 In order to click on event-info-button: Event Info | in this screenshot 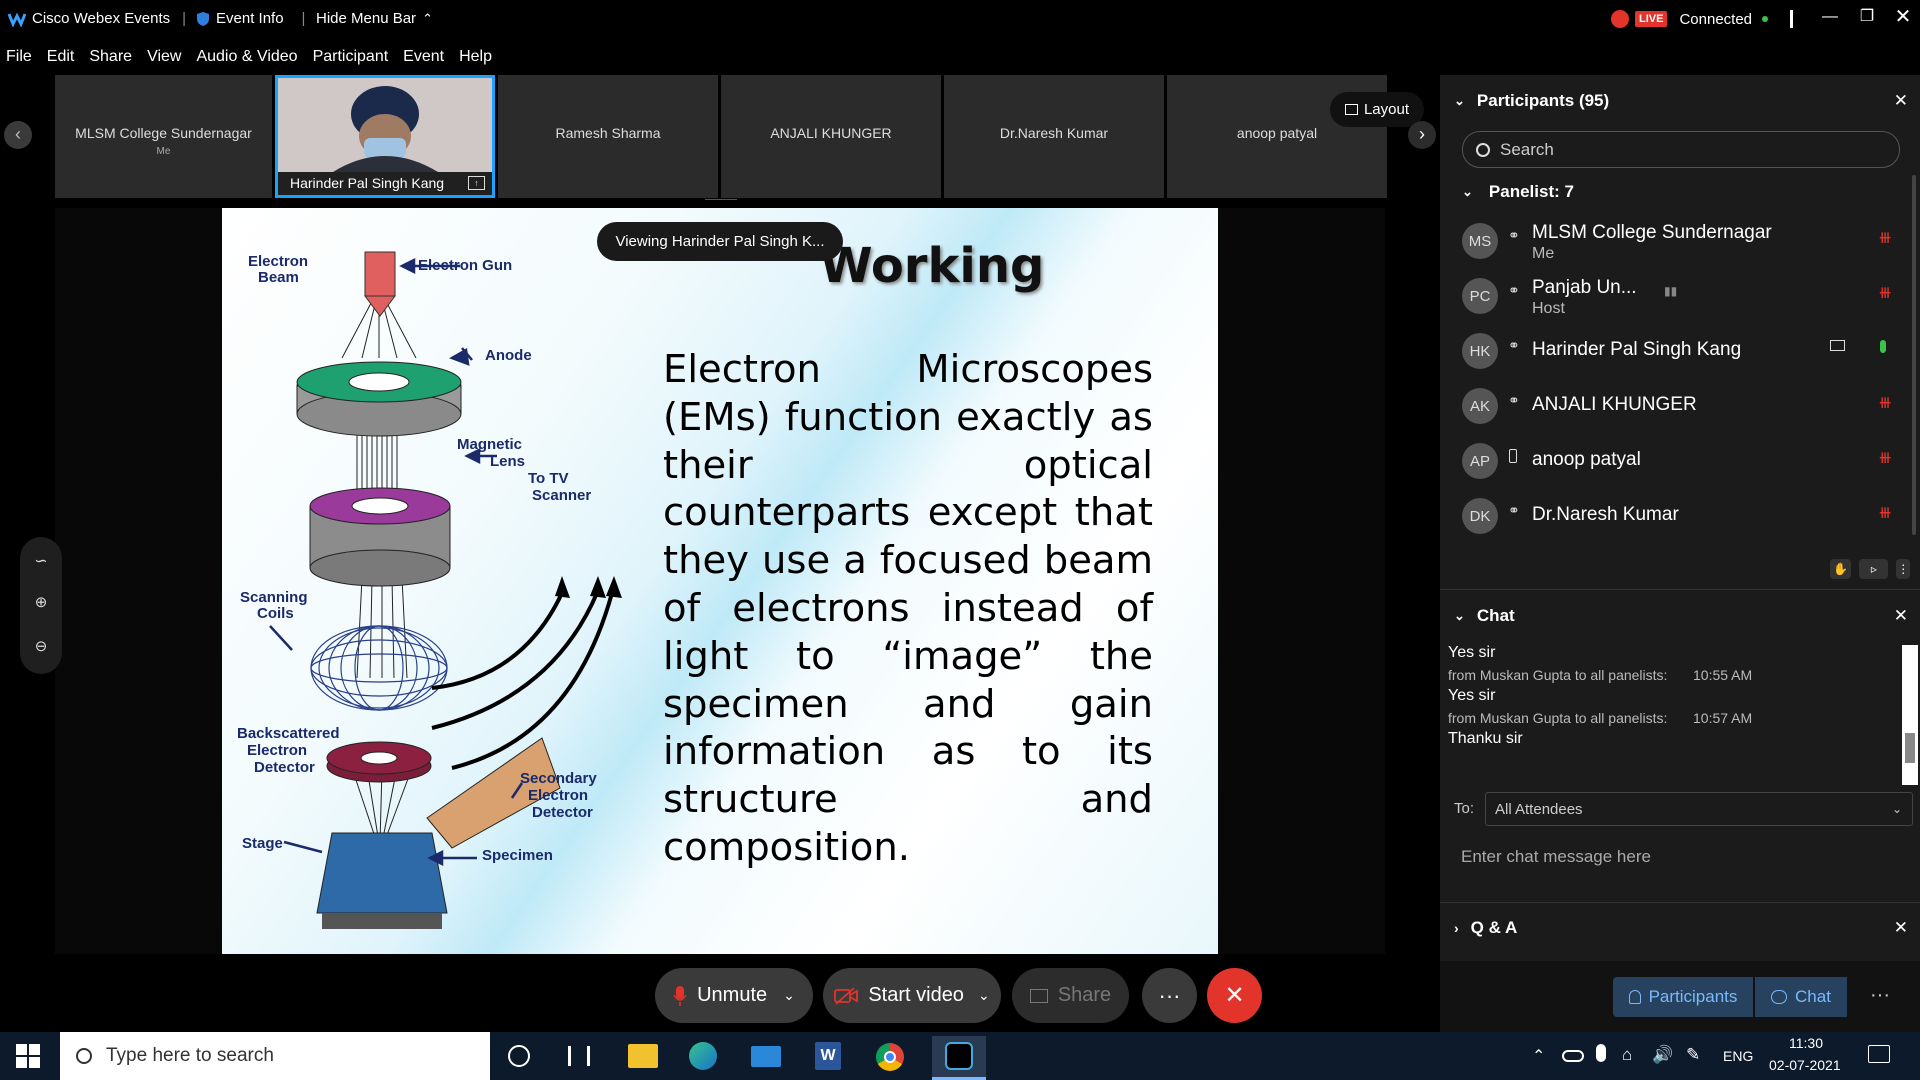, I will do `click(250, 18)`.